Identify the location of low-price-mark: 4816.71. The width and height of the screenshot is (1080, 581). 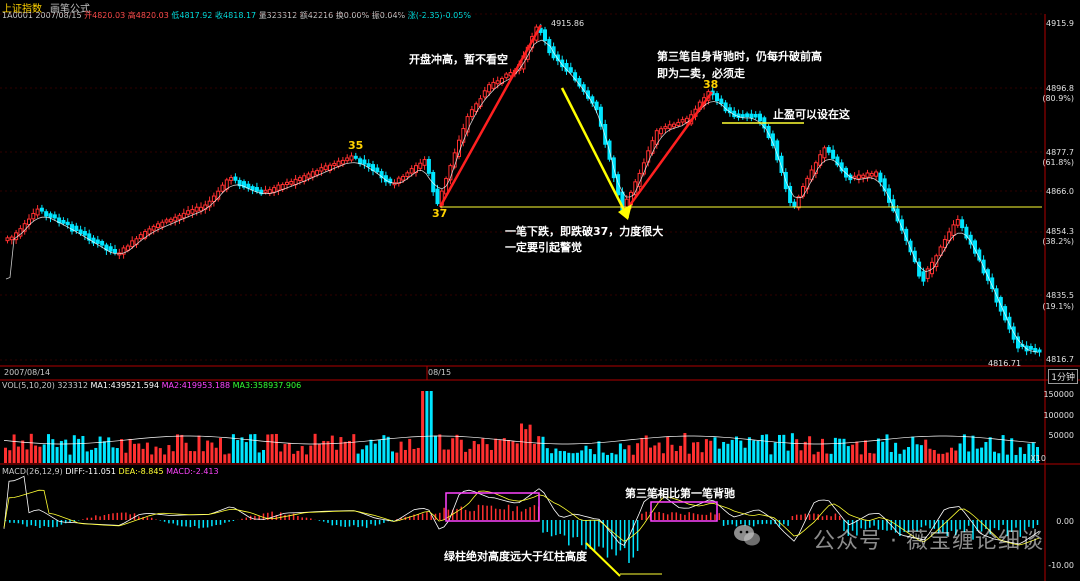
(1005, 363).